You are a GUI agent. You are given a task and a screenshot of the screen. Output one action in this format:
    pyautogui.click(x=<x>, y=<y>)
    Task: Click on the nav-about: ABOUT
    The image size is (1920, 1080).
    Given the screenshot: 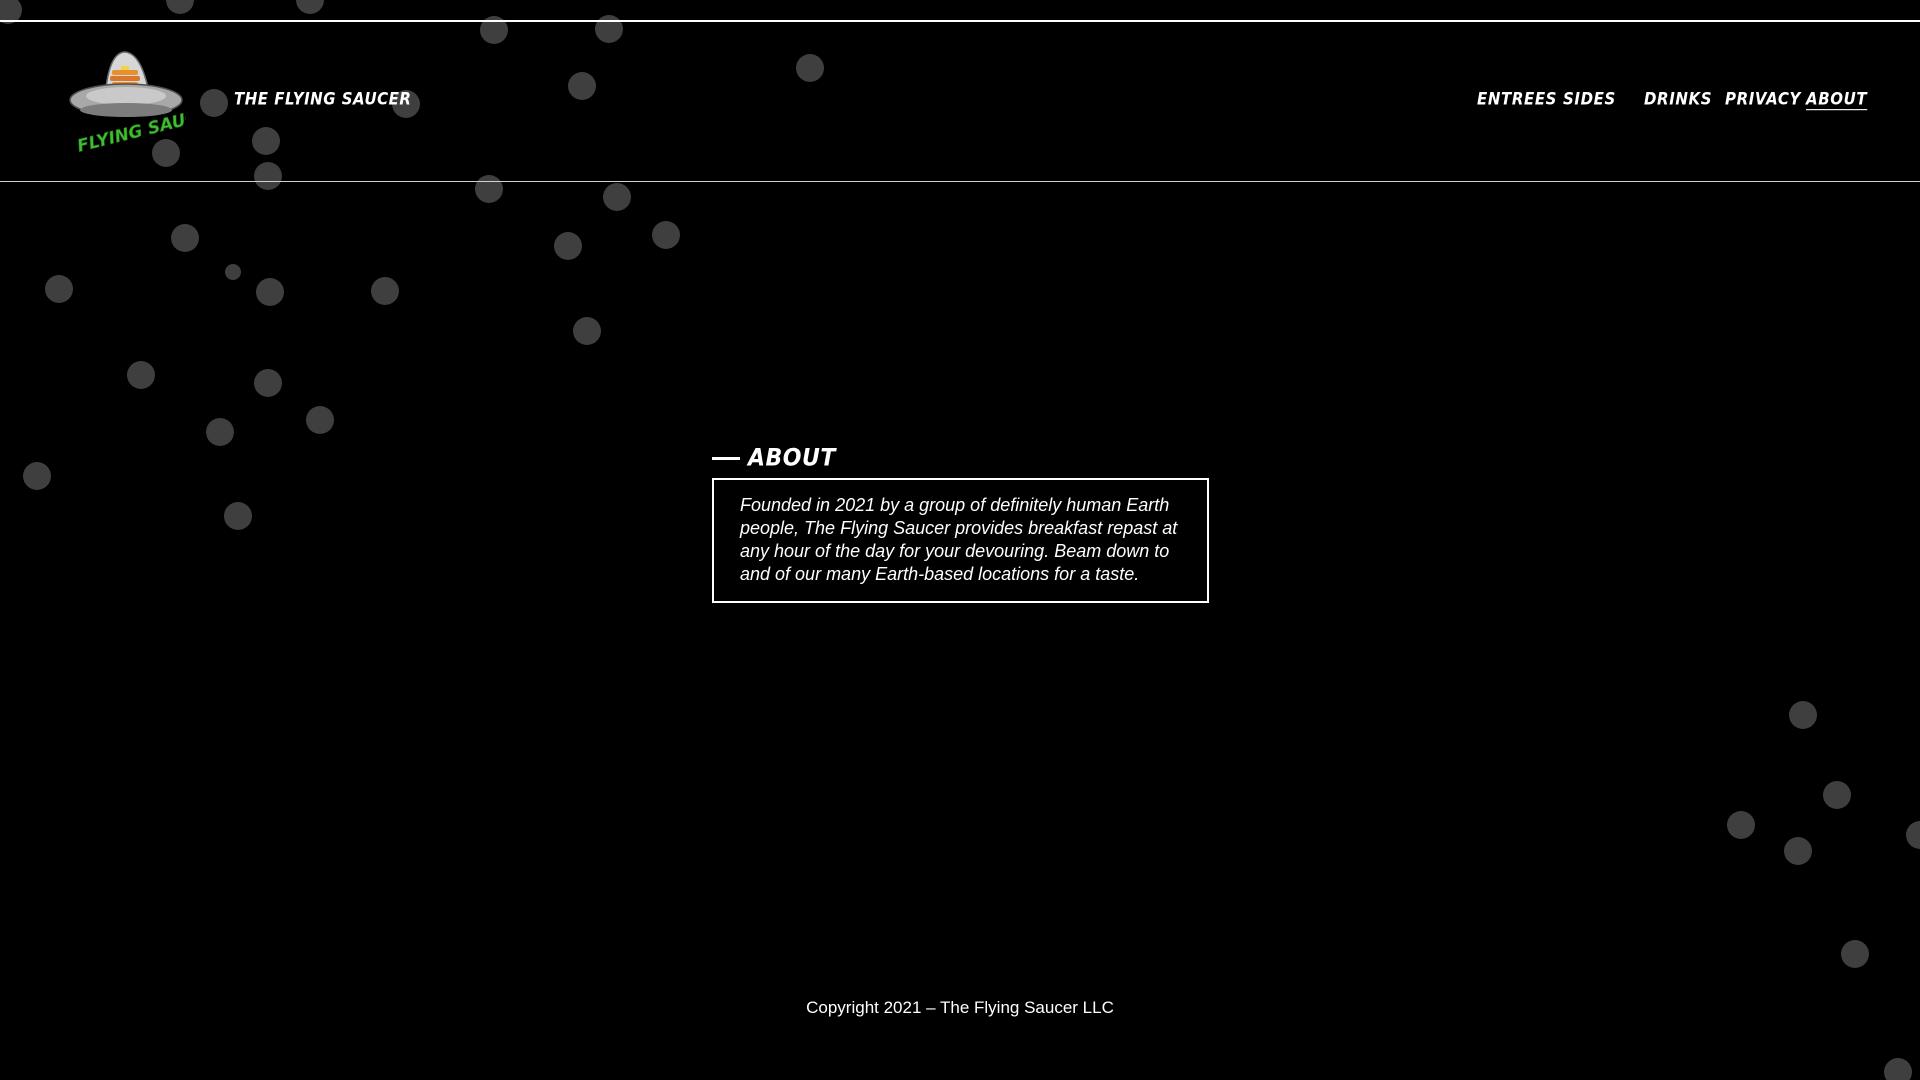 What is the action you would take?
    pyautogui.click(x=1836, y=99)
    